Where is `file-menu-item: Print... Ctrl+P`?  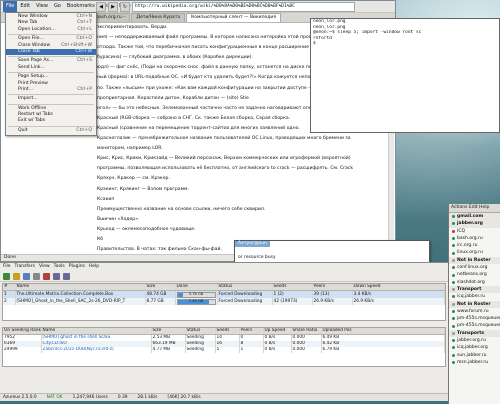
file-menu-item: Print... Ctrl+P is located at coordinates (51, 90).